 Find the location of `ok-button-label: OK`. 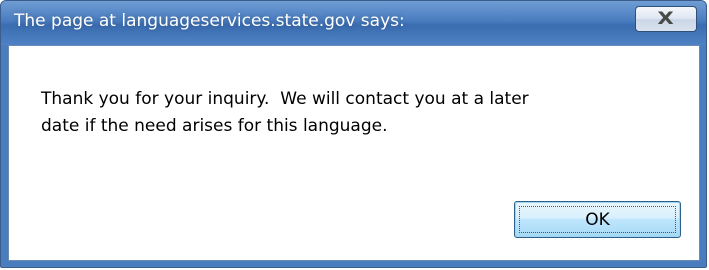

ok-button-label: OK is located at coordinates (597, 219).